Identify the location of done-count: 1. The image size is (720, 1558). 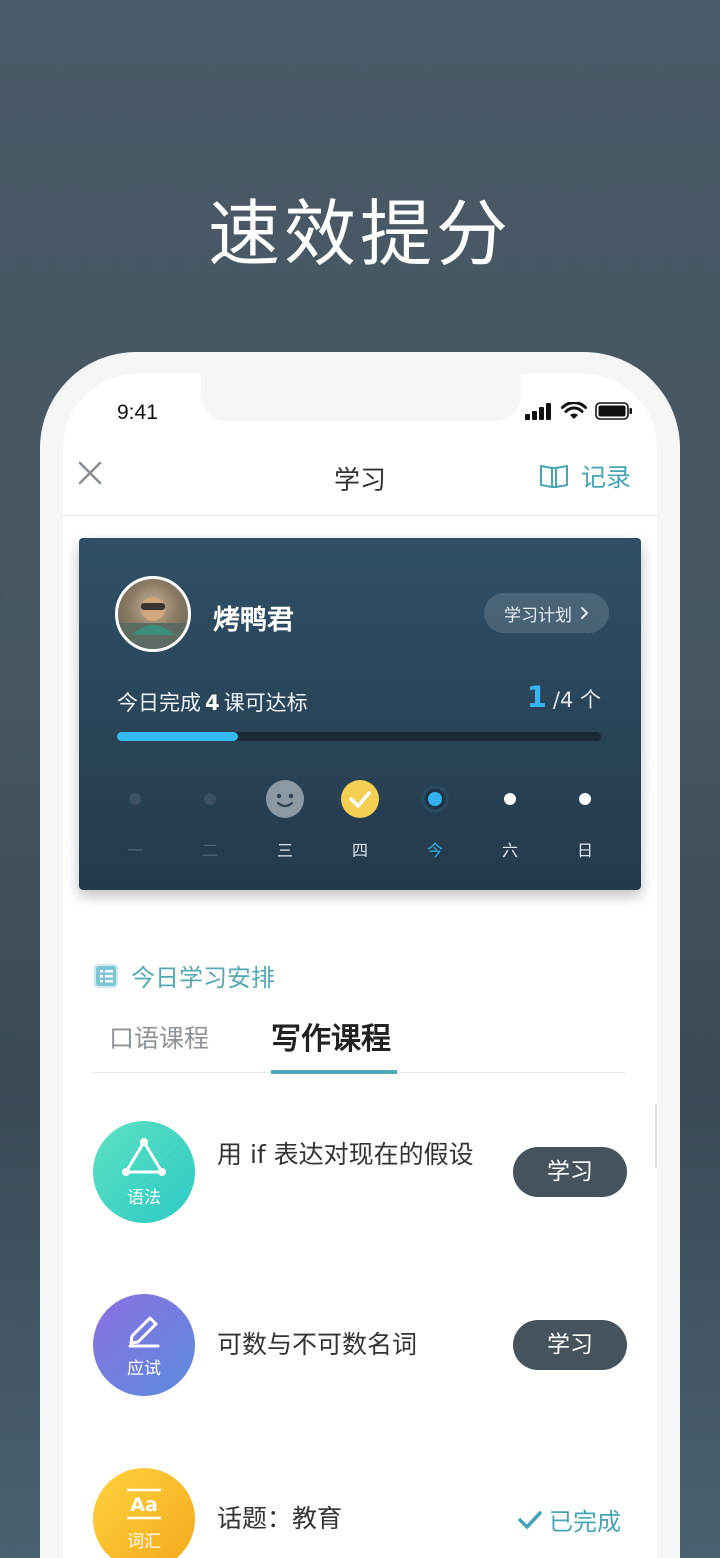
(536, 697).